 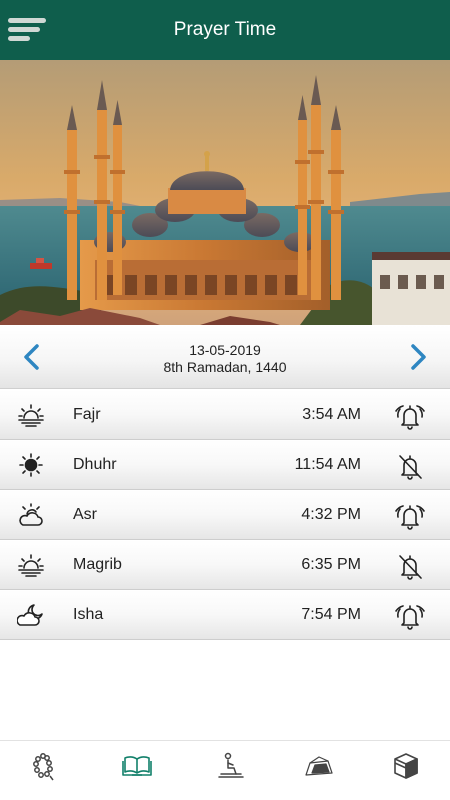 What do you see at coordinates (225, 350) in the screenshot?
I see `gregorian-date: 13-05-2019` at bounding box center [225, 350].